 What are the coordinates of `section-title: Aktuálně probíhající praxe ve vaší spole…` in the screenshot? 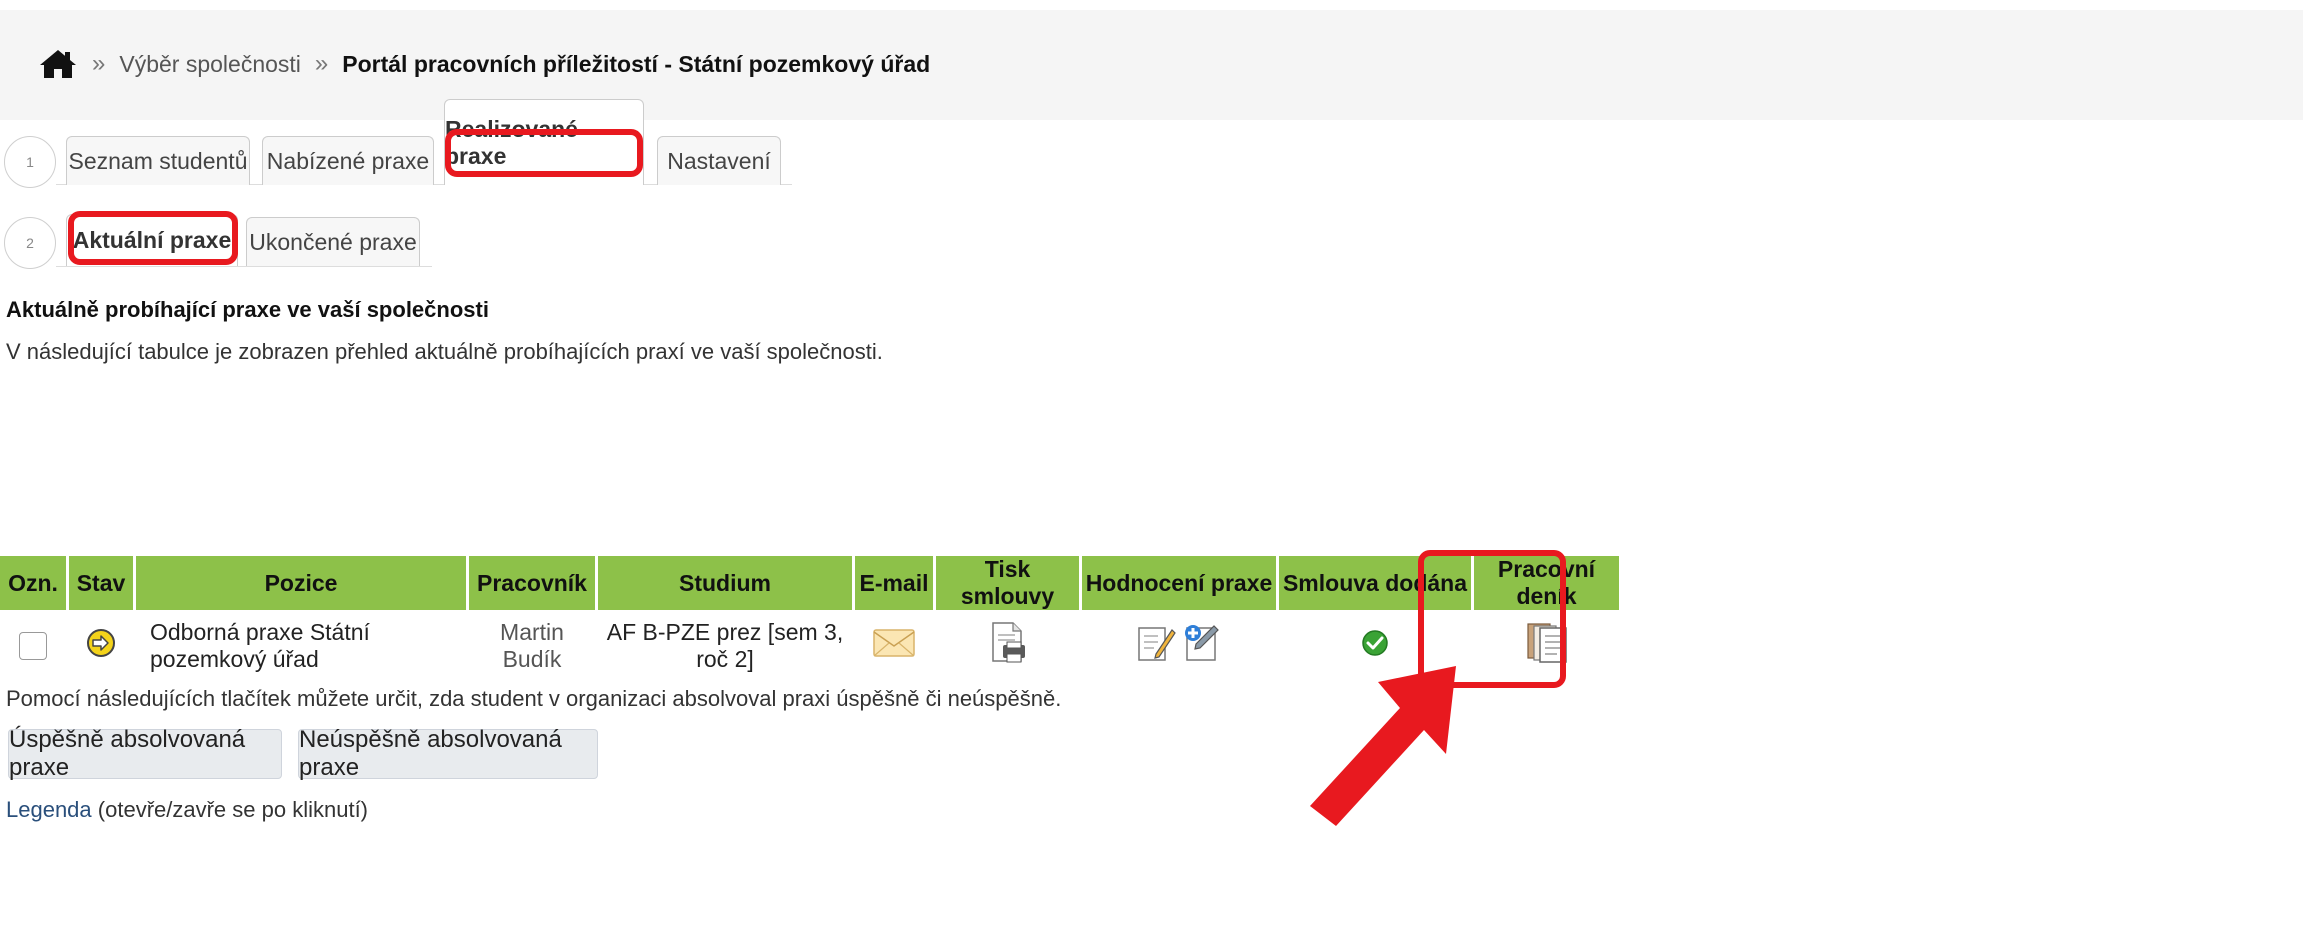 It's located at (247, 309).